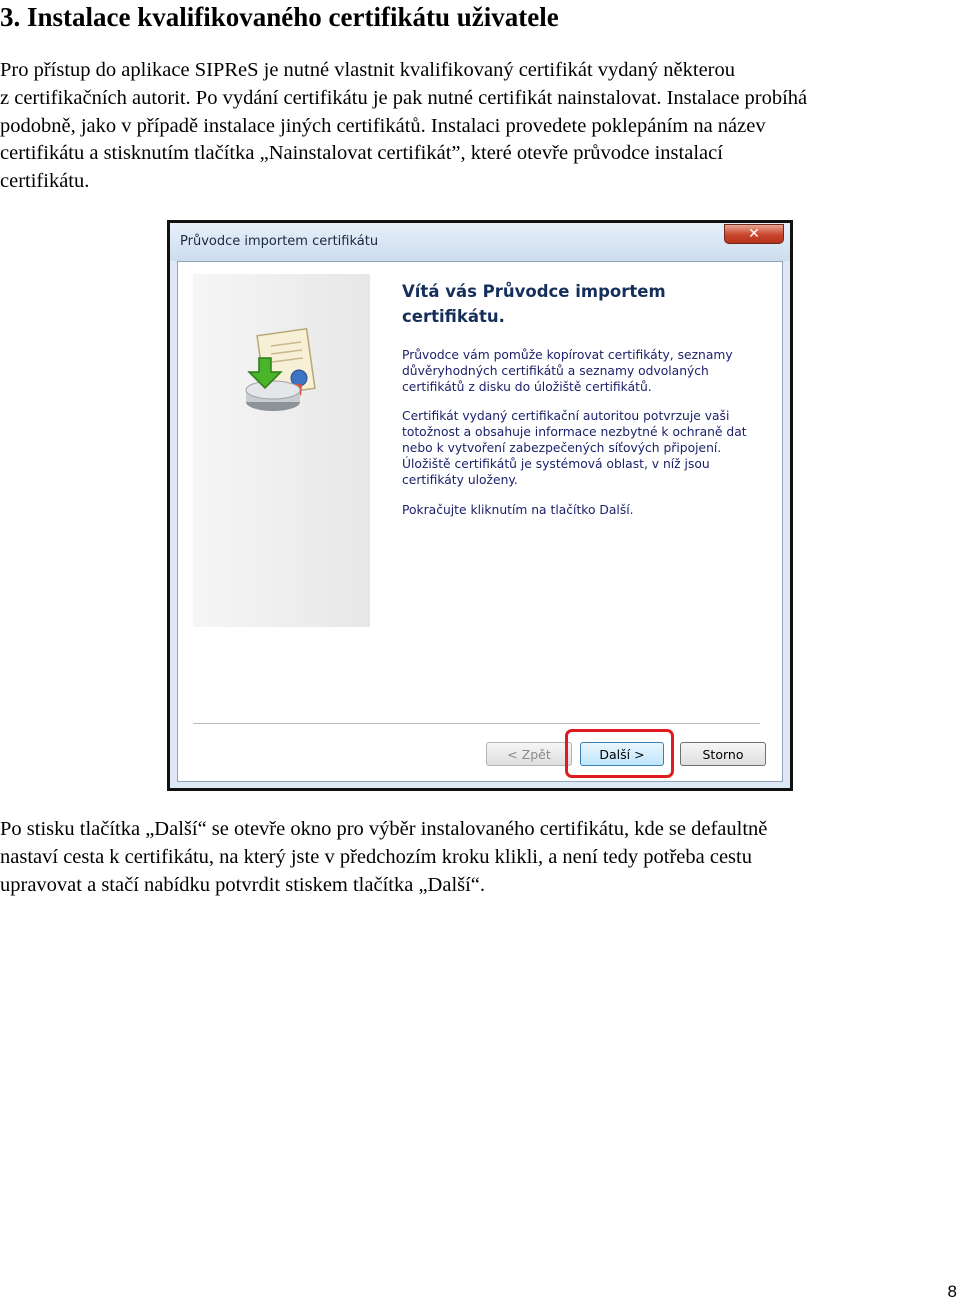 Image resolution: width=960 pixels, height=1305 pixels. Describe the element at coordinates (460, 480) in the screenshot. I see `wizard-text-line: certifikáty uloženy.` at that location.